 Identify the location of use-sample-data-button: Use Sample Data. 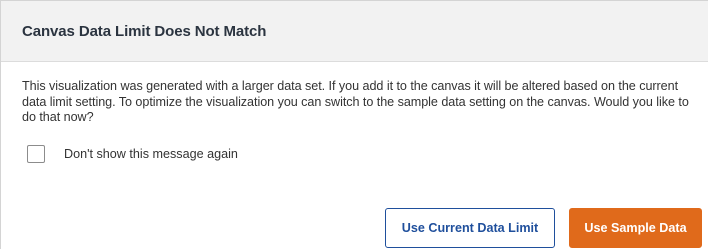
(635, 228).